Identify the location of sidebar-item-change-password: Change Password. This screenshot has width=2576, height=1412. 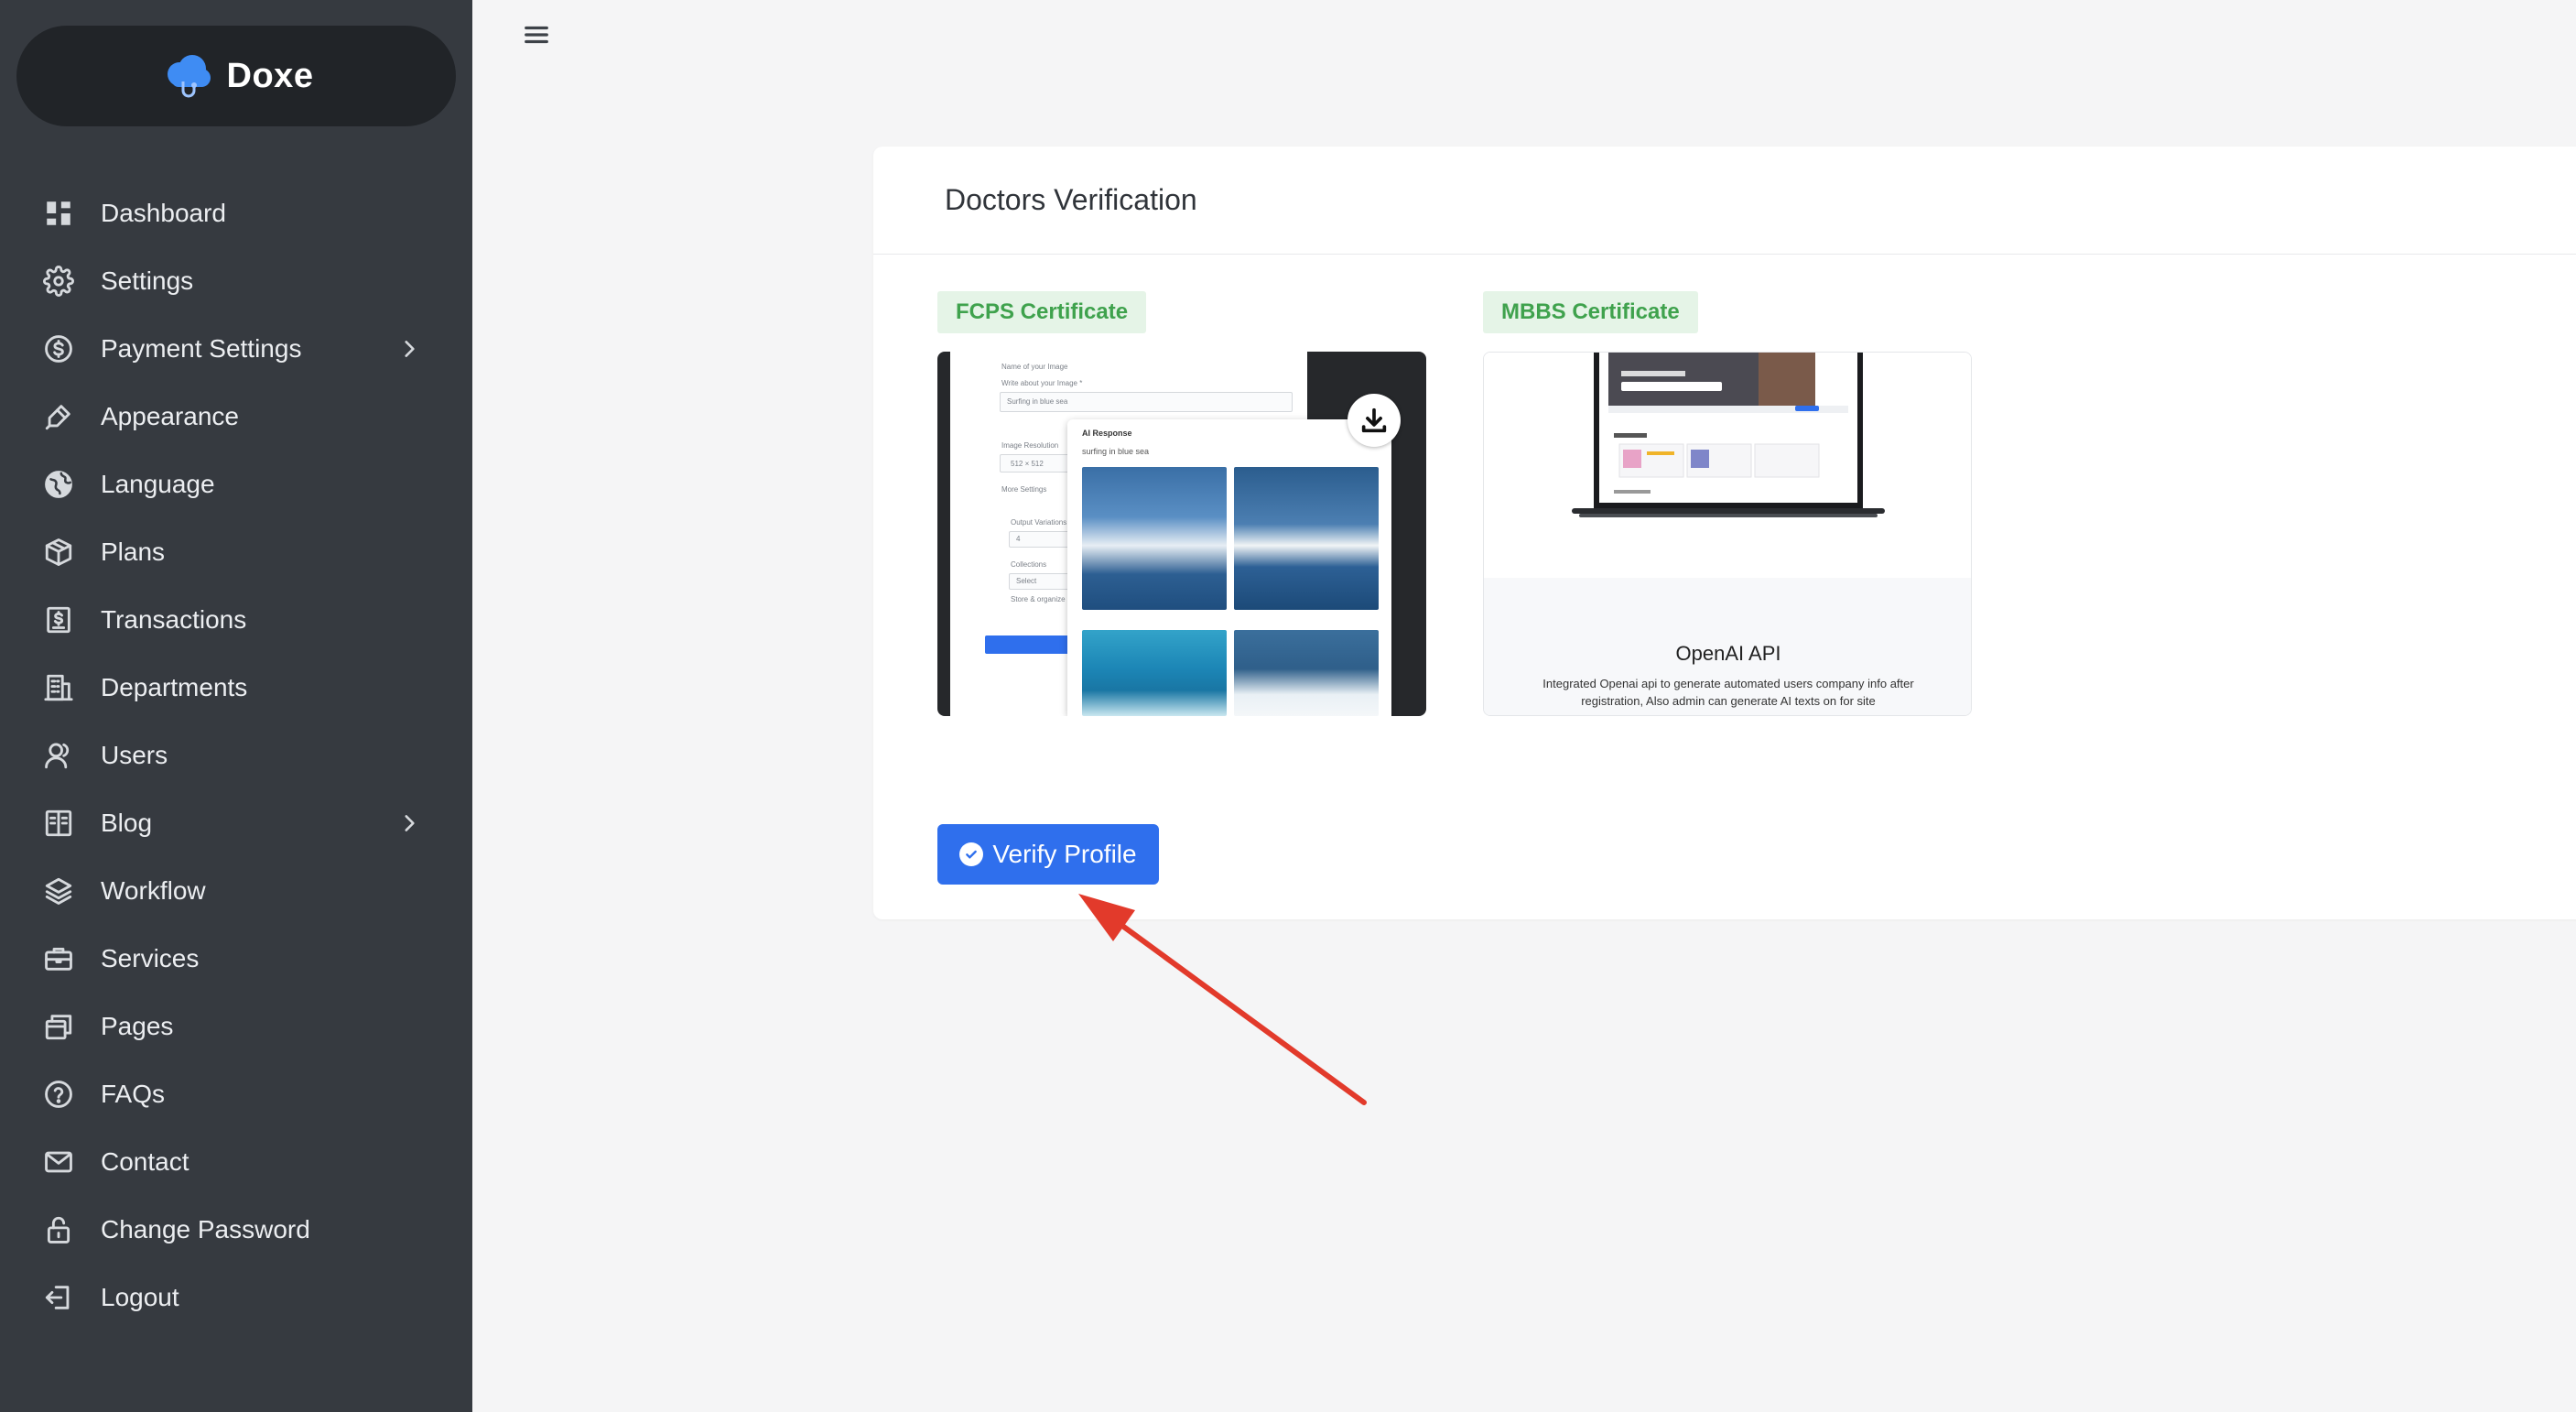
(236, 1230).